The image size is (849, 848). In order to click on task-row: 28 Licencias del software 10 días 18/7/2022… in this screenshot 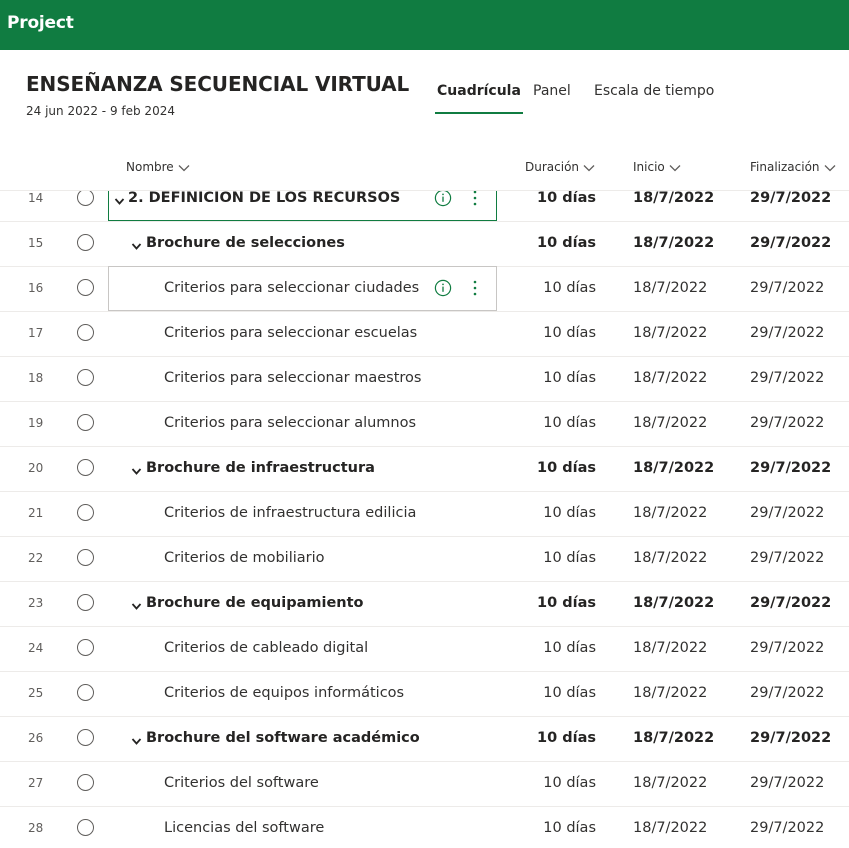, I will do `click(424, 827)`.